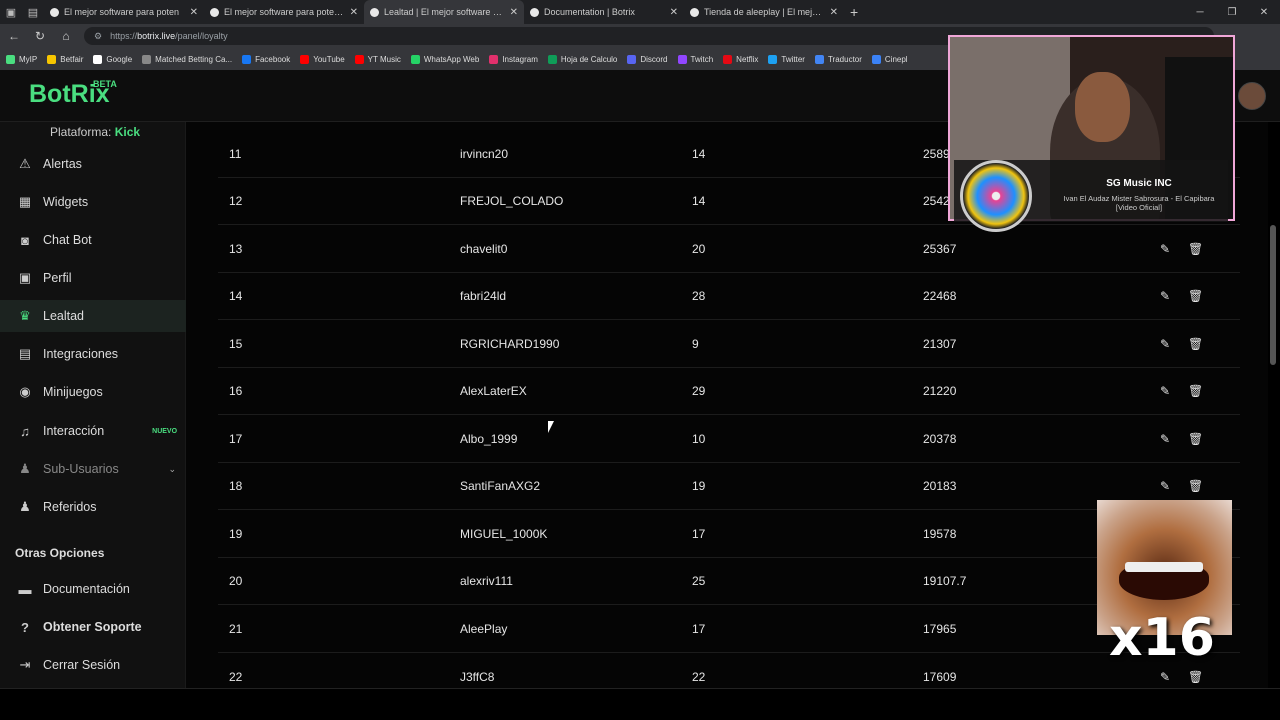  Describe the element at coordinates (699, 390) in the screenshot. I see `value-cell: 29` at that location.